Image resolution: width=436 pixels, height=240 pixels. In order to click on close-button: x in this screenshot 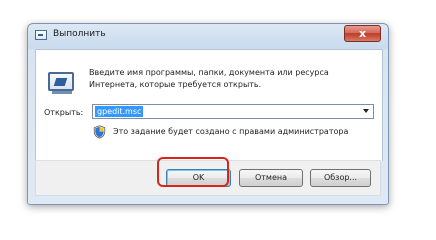, I will do `click(362, 33)`.